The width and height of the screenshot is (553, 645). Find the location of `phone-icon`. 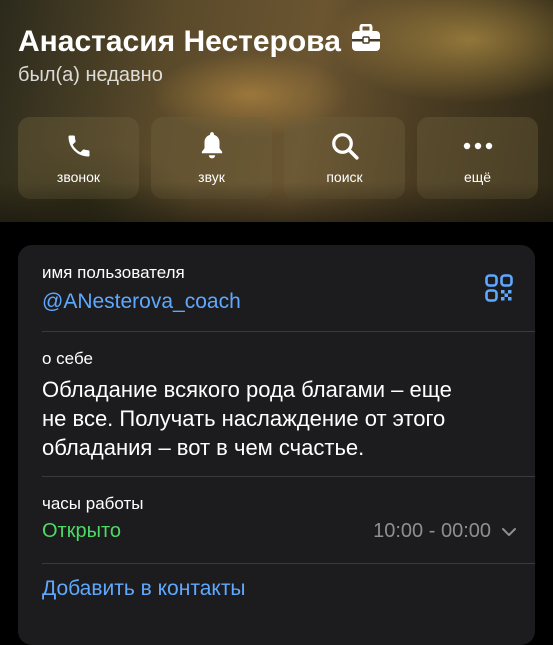

phone-icon is located at coordinates (79, 146).